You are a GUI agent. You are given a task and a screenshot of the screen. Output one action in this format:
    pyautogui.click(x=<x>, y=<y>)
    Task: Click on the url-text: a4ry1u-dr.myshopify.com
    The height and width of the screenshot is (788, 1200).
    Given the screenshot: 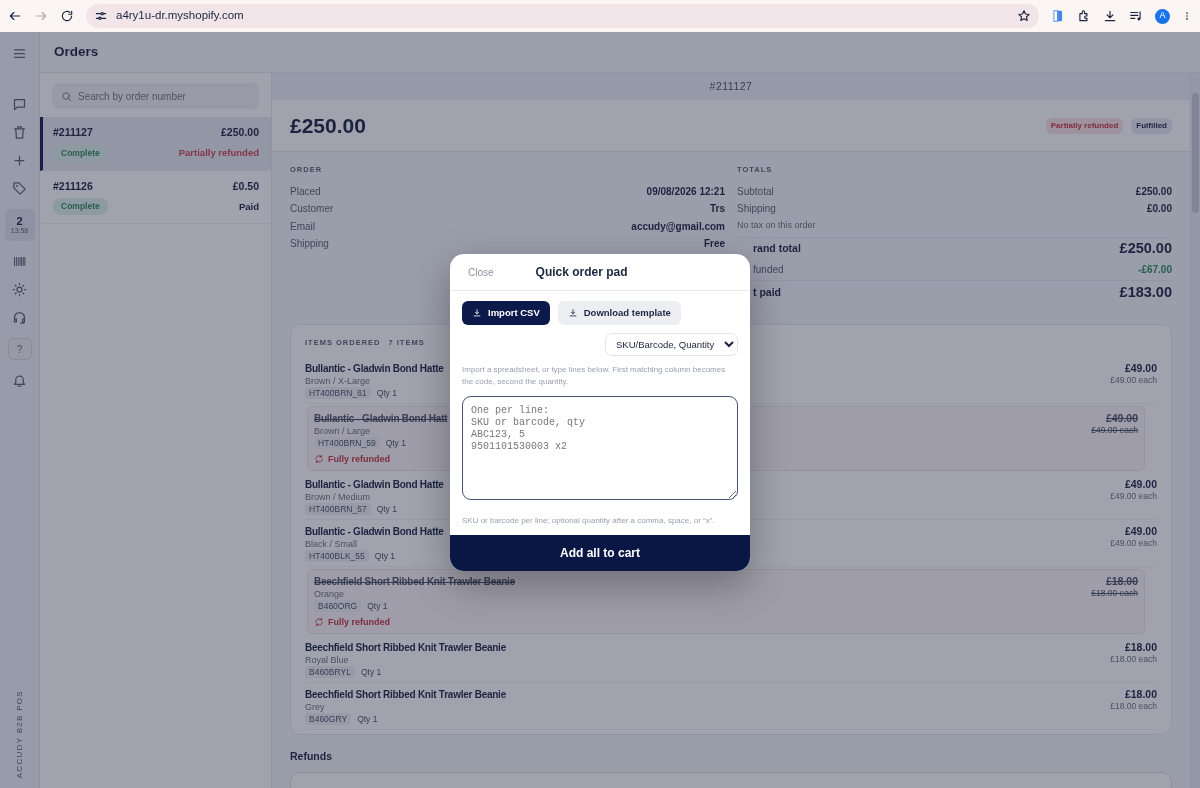 What is the action you would take?
    pyautogui.click(x=180, y=16)
    